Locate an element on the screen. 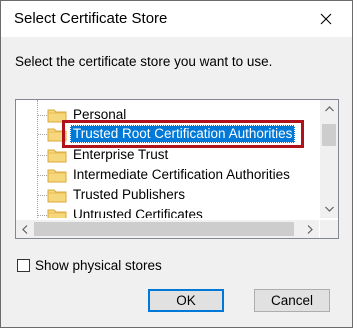  store-tree-item: Untrusted Certificates is located at coordinates (167, 211).